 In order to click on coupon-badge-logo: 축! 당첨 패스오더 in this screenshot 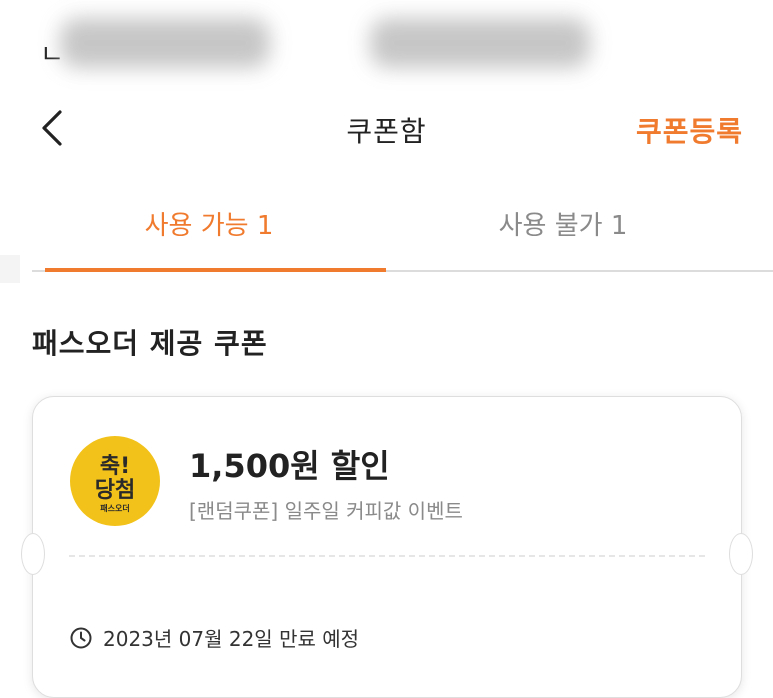, I will do `click(115, 481)`.